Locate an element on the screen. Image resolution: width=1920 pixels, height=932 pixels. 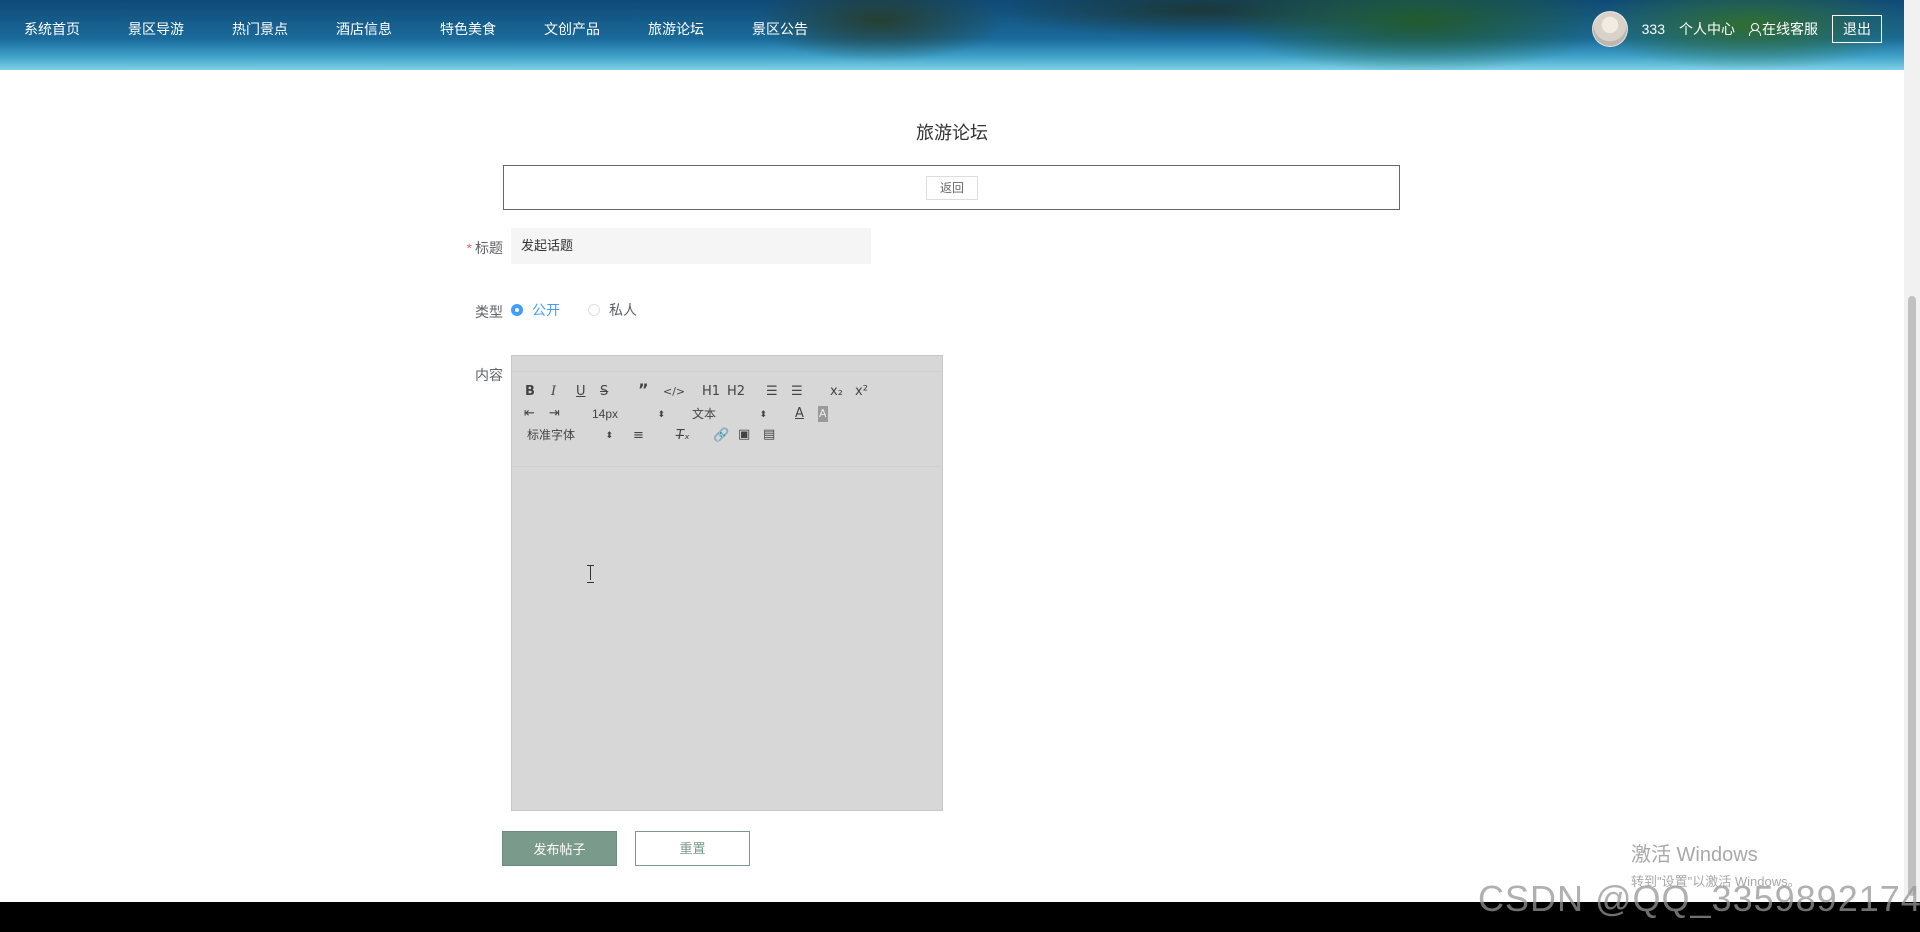
font-family-value: 标准字体 is located at coordinates (551, 435).